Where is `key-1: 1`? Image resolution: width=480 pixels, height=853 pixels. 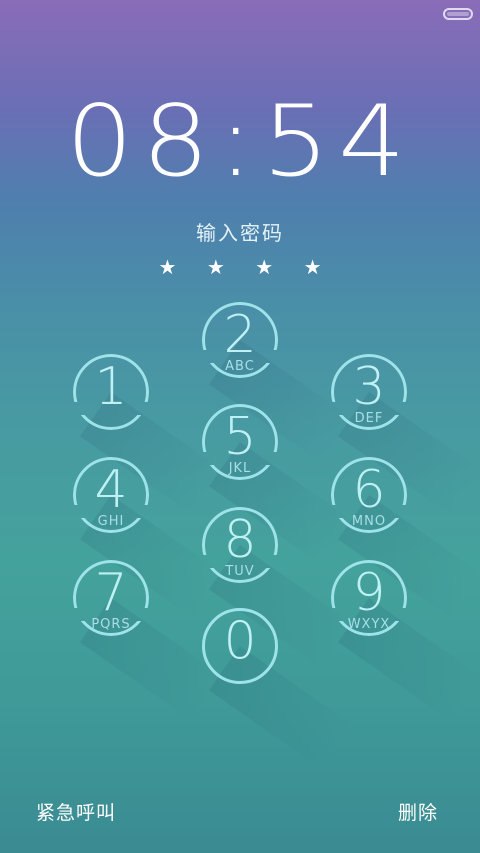
key-1: 1 is located at coordinates (149, 435).